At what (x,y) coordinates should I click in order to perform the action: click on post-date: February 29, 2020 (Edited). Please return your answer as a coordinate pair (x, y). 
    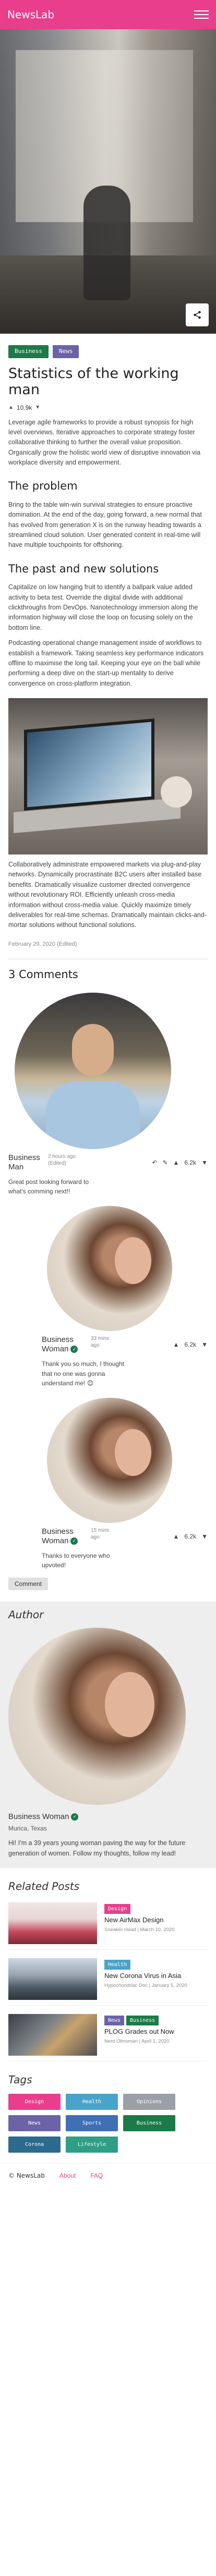
    Looking at the image, I should click on (43, 944).